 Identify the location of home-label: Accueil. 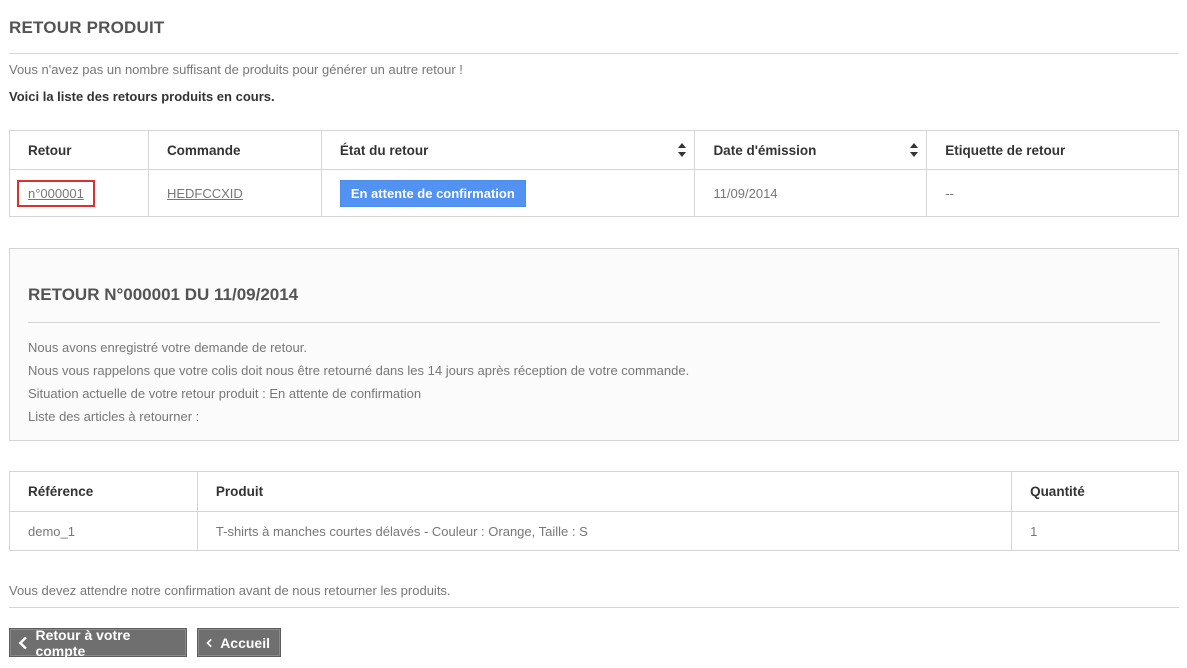
(245, 642).